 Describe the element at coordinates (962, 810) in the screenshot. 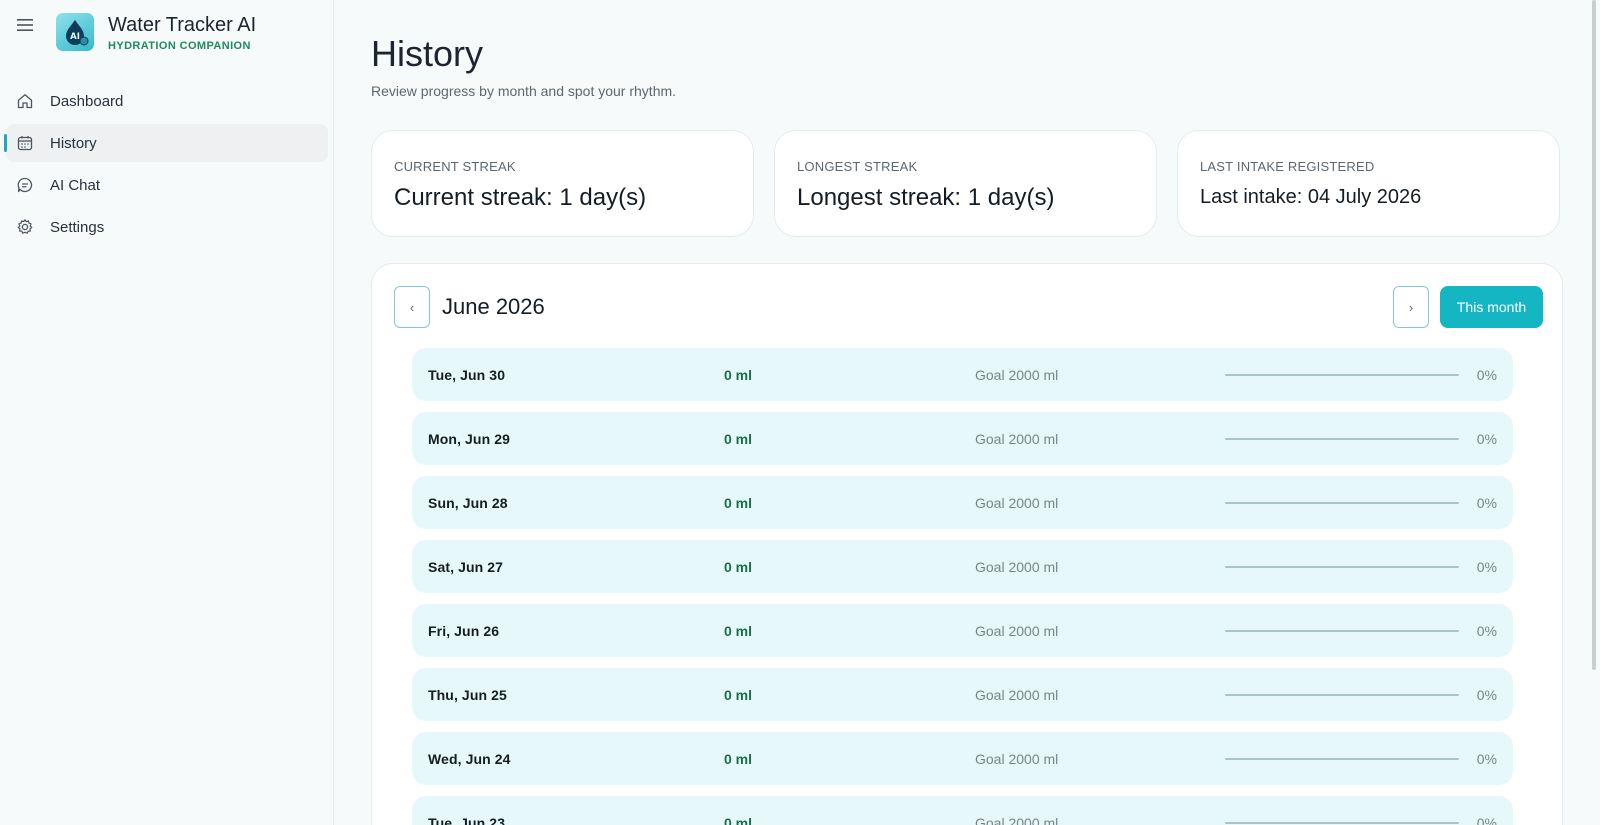

I see `day-row: Tue, Jun 23 0 ml Goal 2000 ml 0%` at that location.